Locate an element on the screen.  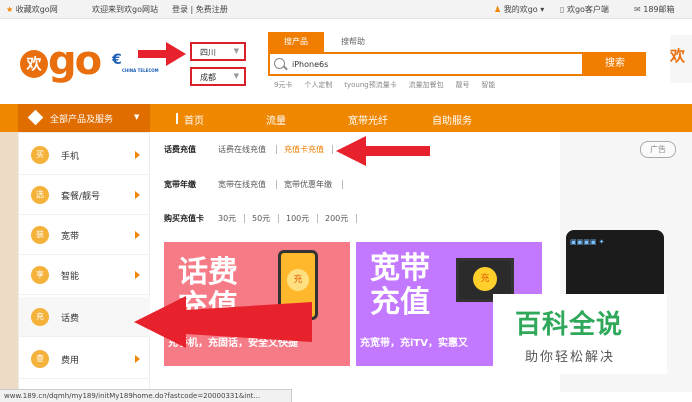
red-arrow-left-icon is located at coordinates (383, 151).